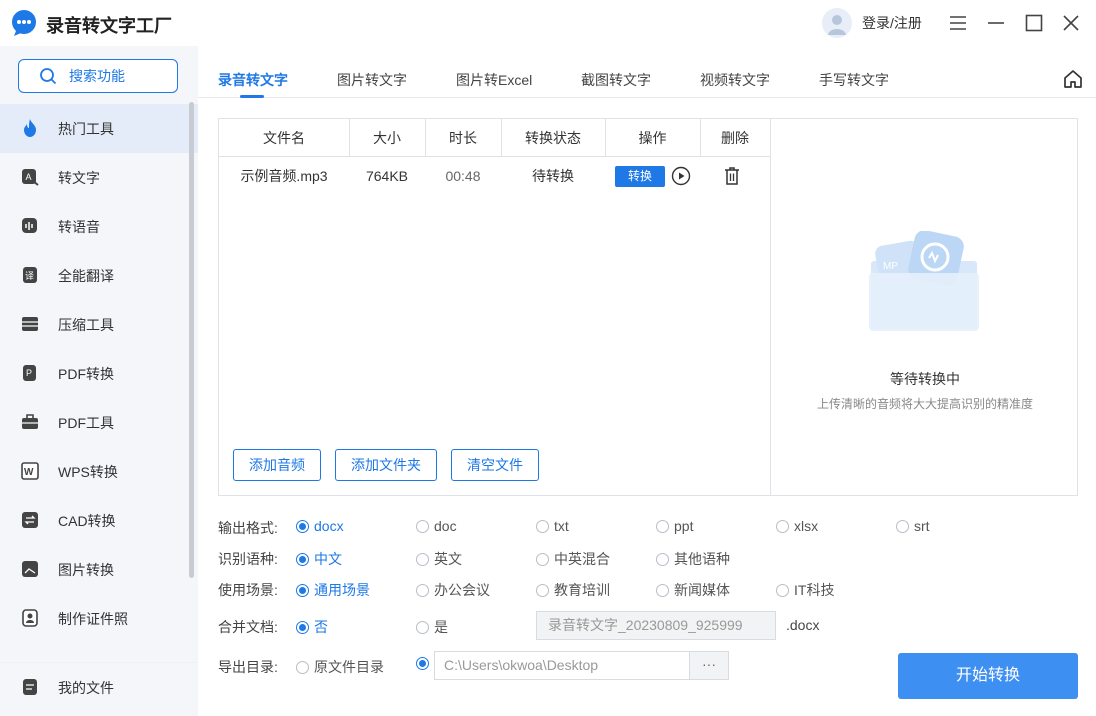  I want to click on format-srt-radio: srt, so click(913, 526).